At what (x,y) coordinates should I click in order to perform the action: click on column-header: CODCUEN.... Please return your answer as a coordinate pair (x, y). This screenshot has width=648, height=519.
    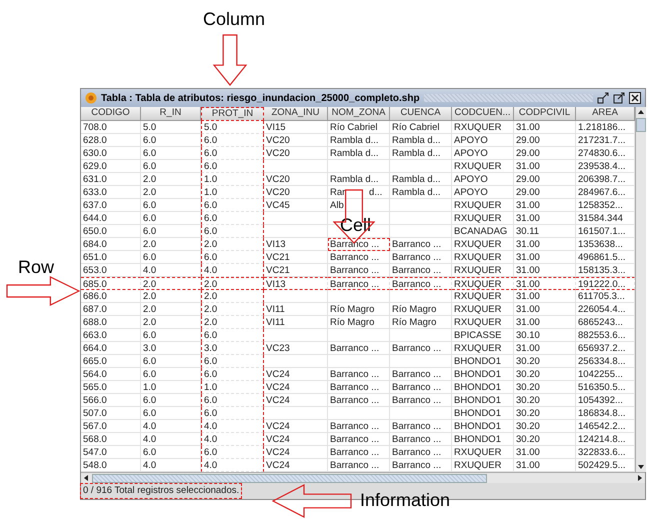
    Looking at the image, I should click on (483, 114).